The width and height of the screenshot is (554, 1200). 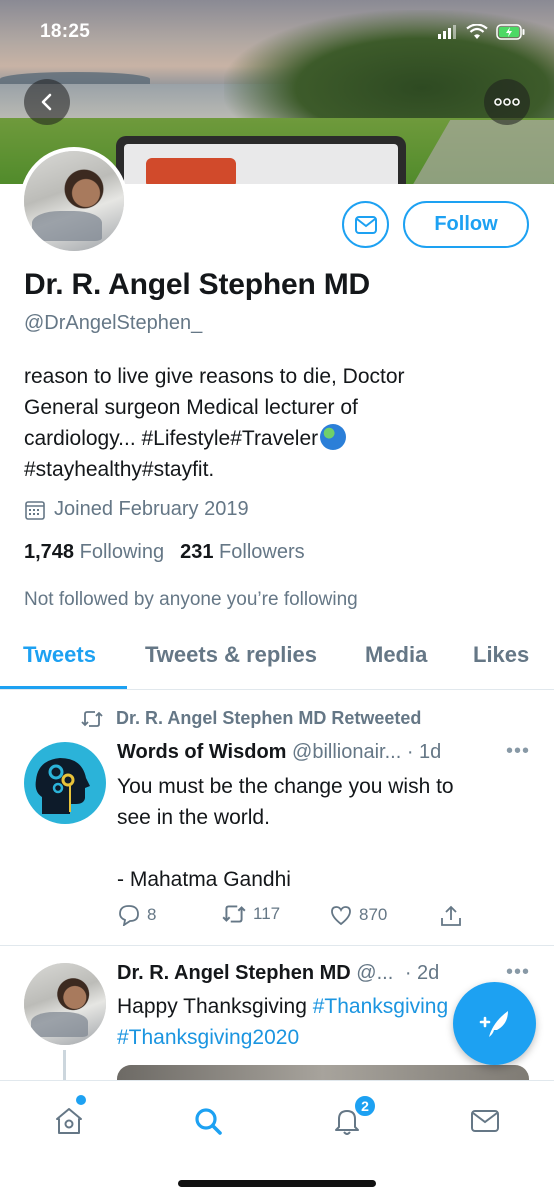 I want to click on tweet-divider, so click(x=277, y=945).